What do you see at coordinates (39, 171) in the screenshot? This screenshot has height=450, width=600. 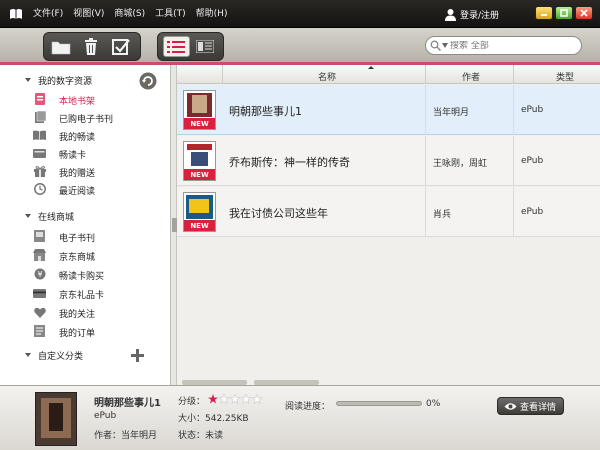 I see `gift-icon` at bounding box center [39, 171].